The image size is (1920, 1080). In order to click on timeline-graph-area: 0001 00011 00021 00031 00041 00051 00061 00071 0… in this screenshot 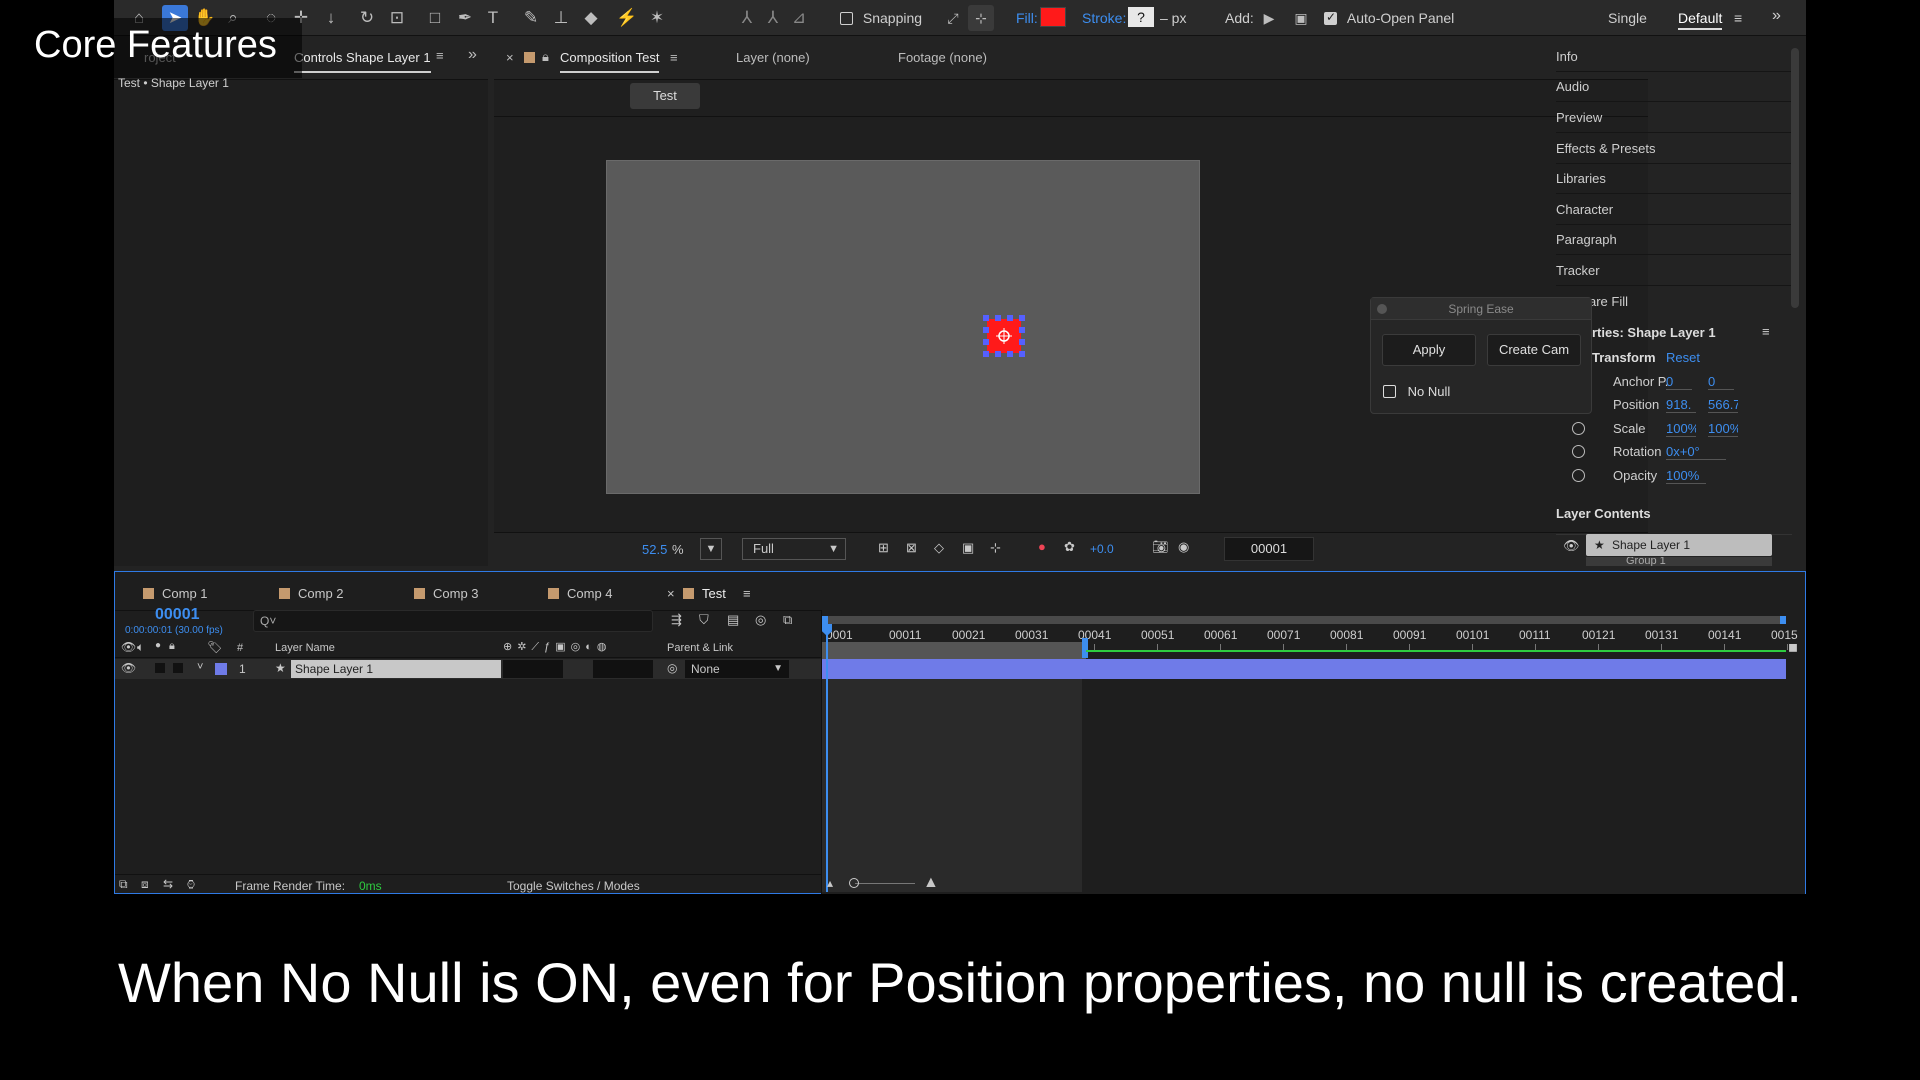, I will do `click(1313, 752)`.